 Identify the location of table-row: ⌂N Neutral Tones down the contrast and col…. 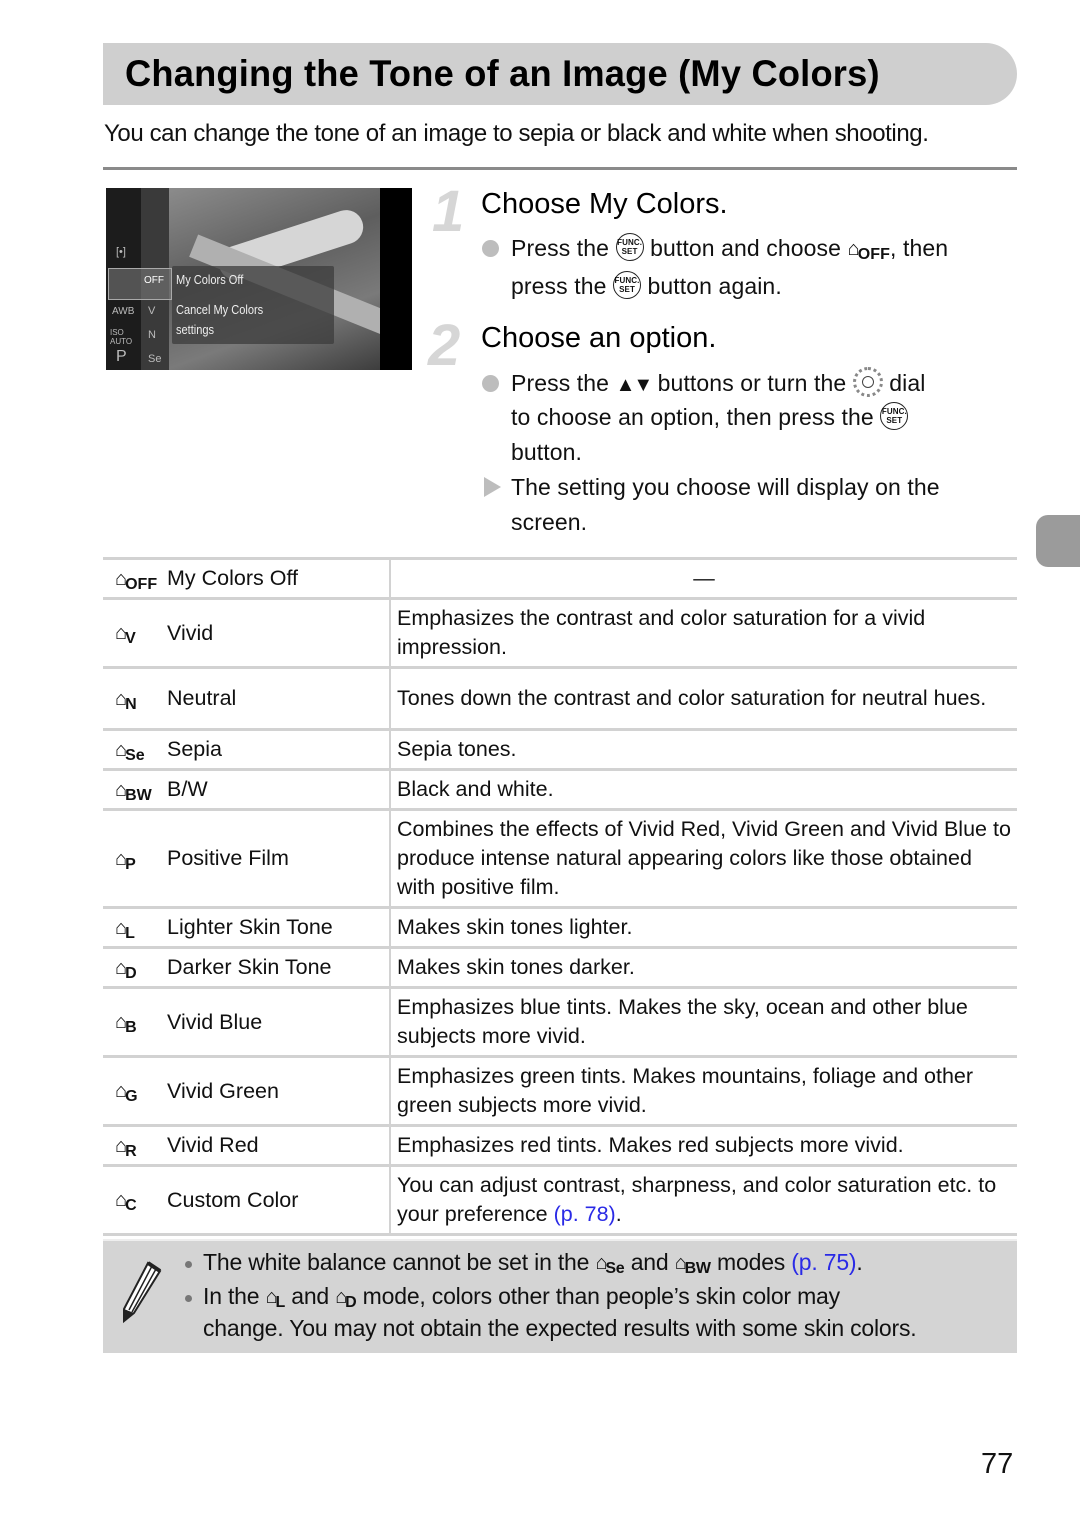
(560, 698).